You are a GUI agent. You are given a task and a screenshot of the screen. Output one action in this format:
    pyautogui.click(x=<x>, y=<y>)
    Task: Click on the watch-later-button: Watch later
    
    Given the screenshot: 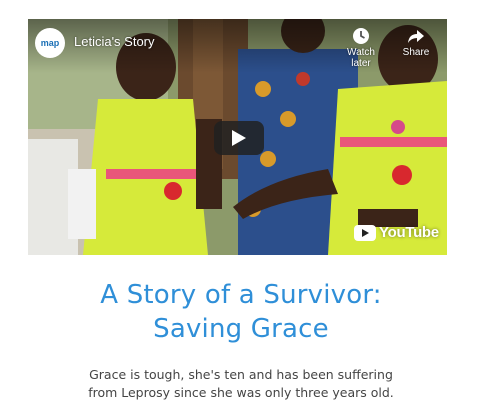 What is the action you would take?
    pyautogui.click(x=361, y=48)
    